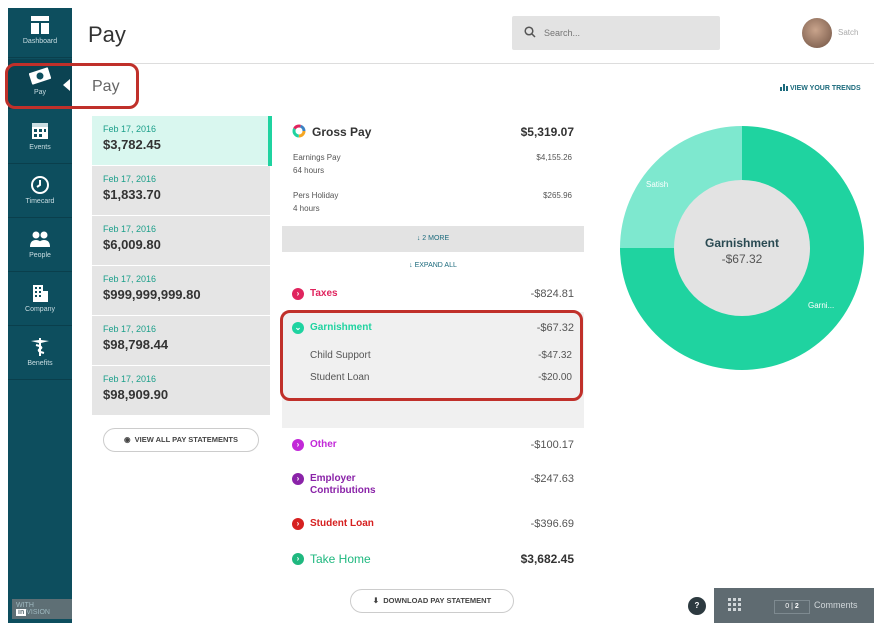 This screenshot has height=623, width=874. What do you see at coordinates (40, 239) in the screenshot?
I see `people-icon` at bounding box center [40, 239].